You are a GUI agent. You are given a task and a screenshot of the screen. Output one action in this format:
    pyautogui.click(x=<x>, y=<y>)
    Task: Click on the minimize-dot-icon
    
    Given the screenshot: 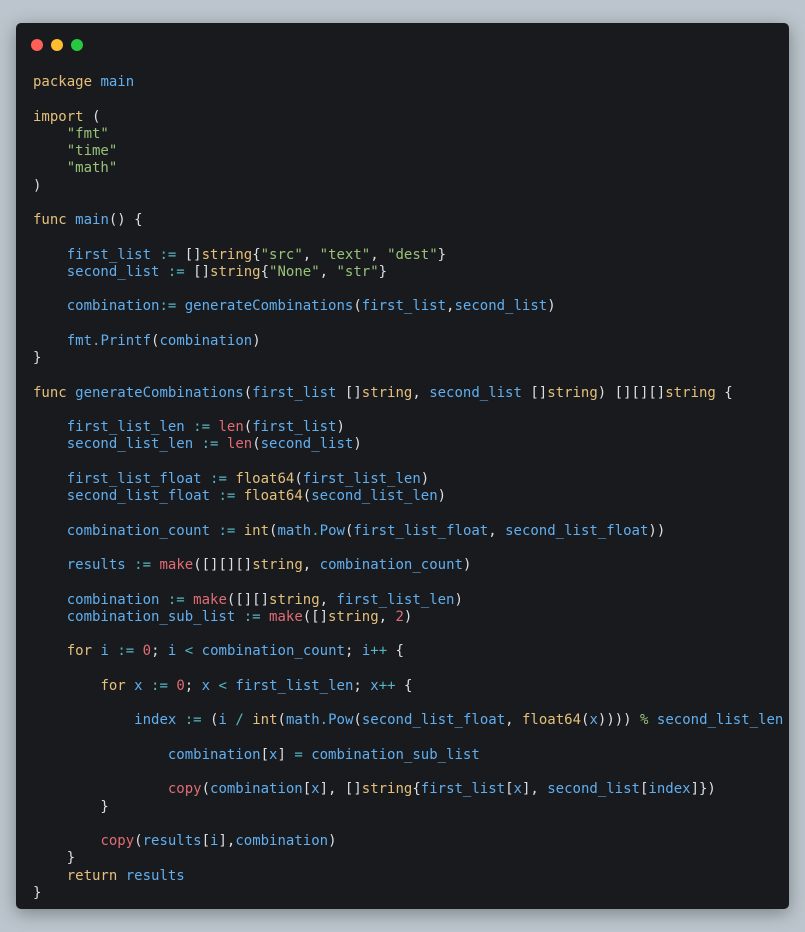 What is the action you would take?
    pyautogui.click(x=57, y=45)
    